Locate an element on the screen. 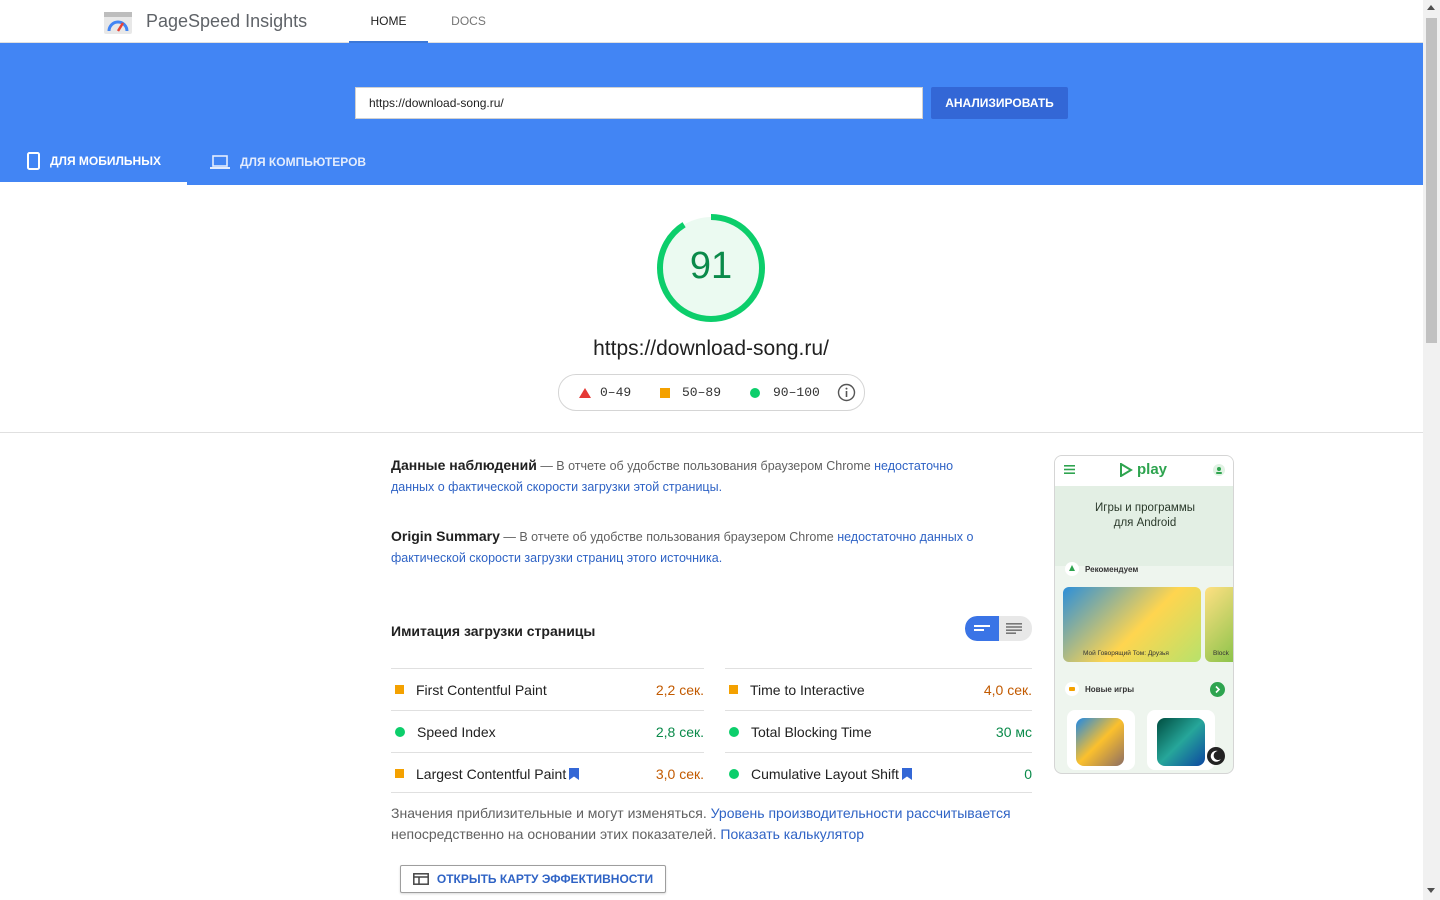 This screenshot has width=1440, height=900. tab-desktop-label: ДЛЯ КОМПЬЮТЕРОВ is located at coordinates (303, 162).